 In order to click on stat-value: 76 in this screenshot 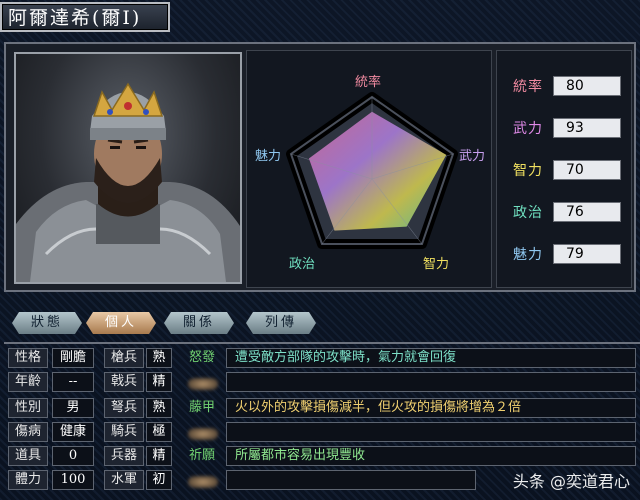, I will do `click(587, 212)`.